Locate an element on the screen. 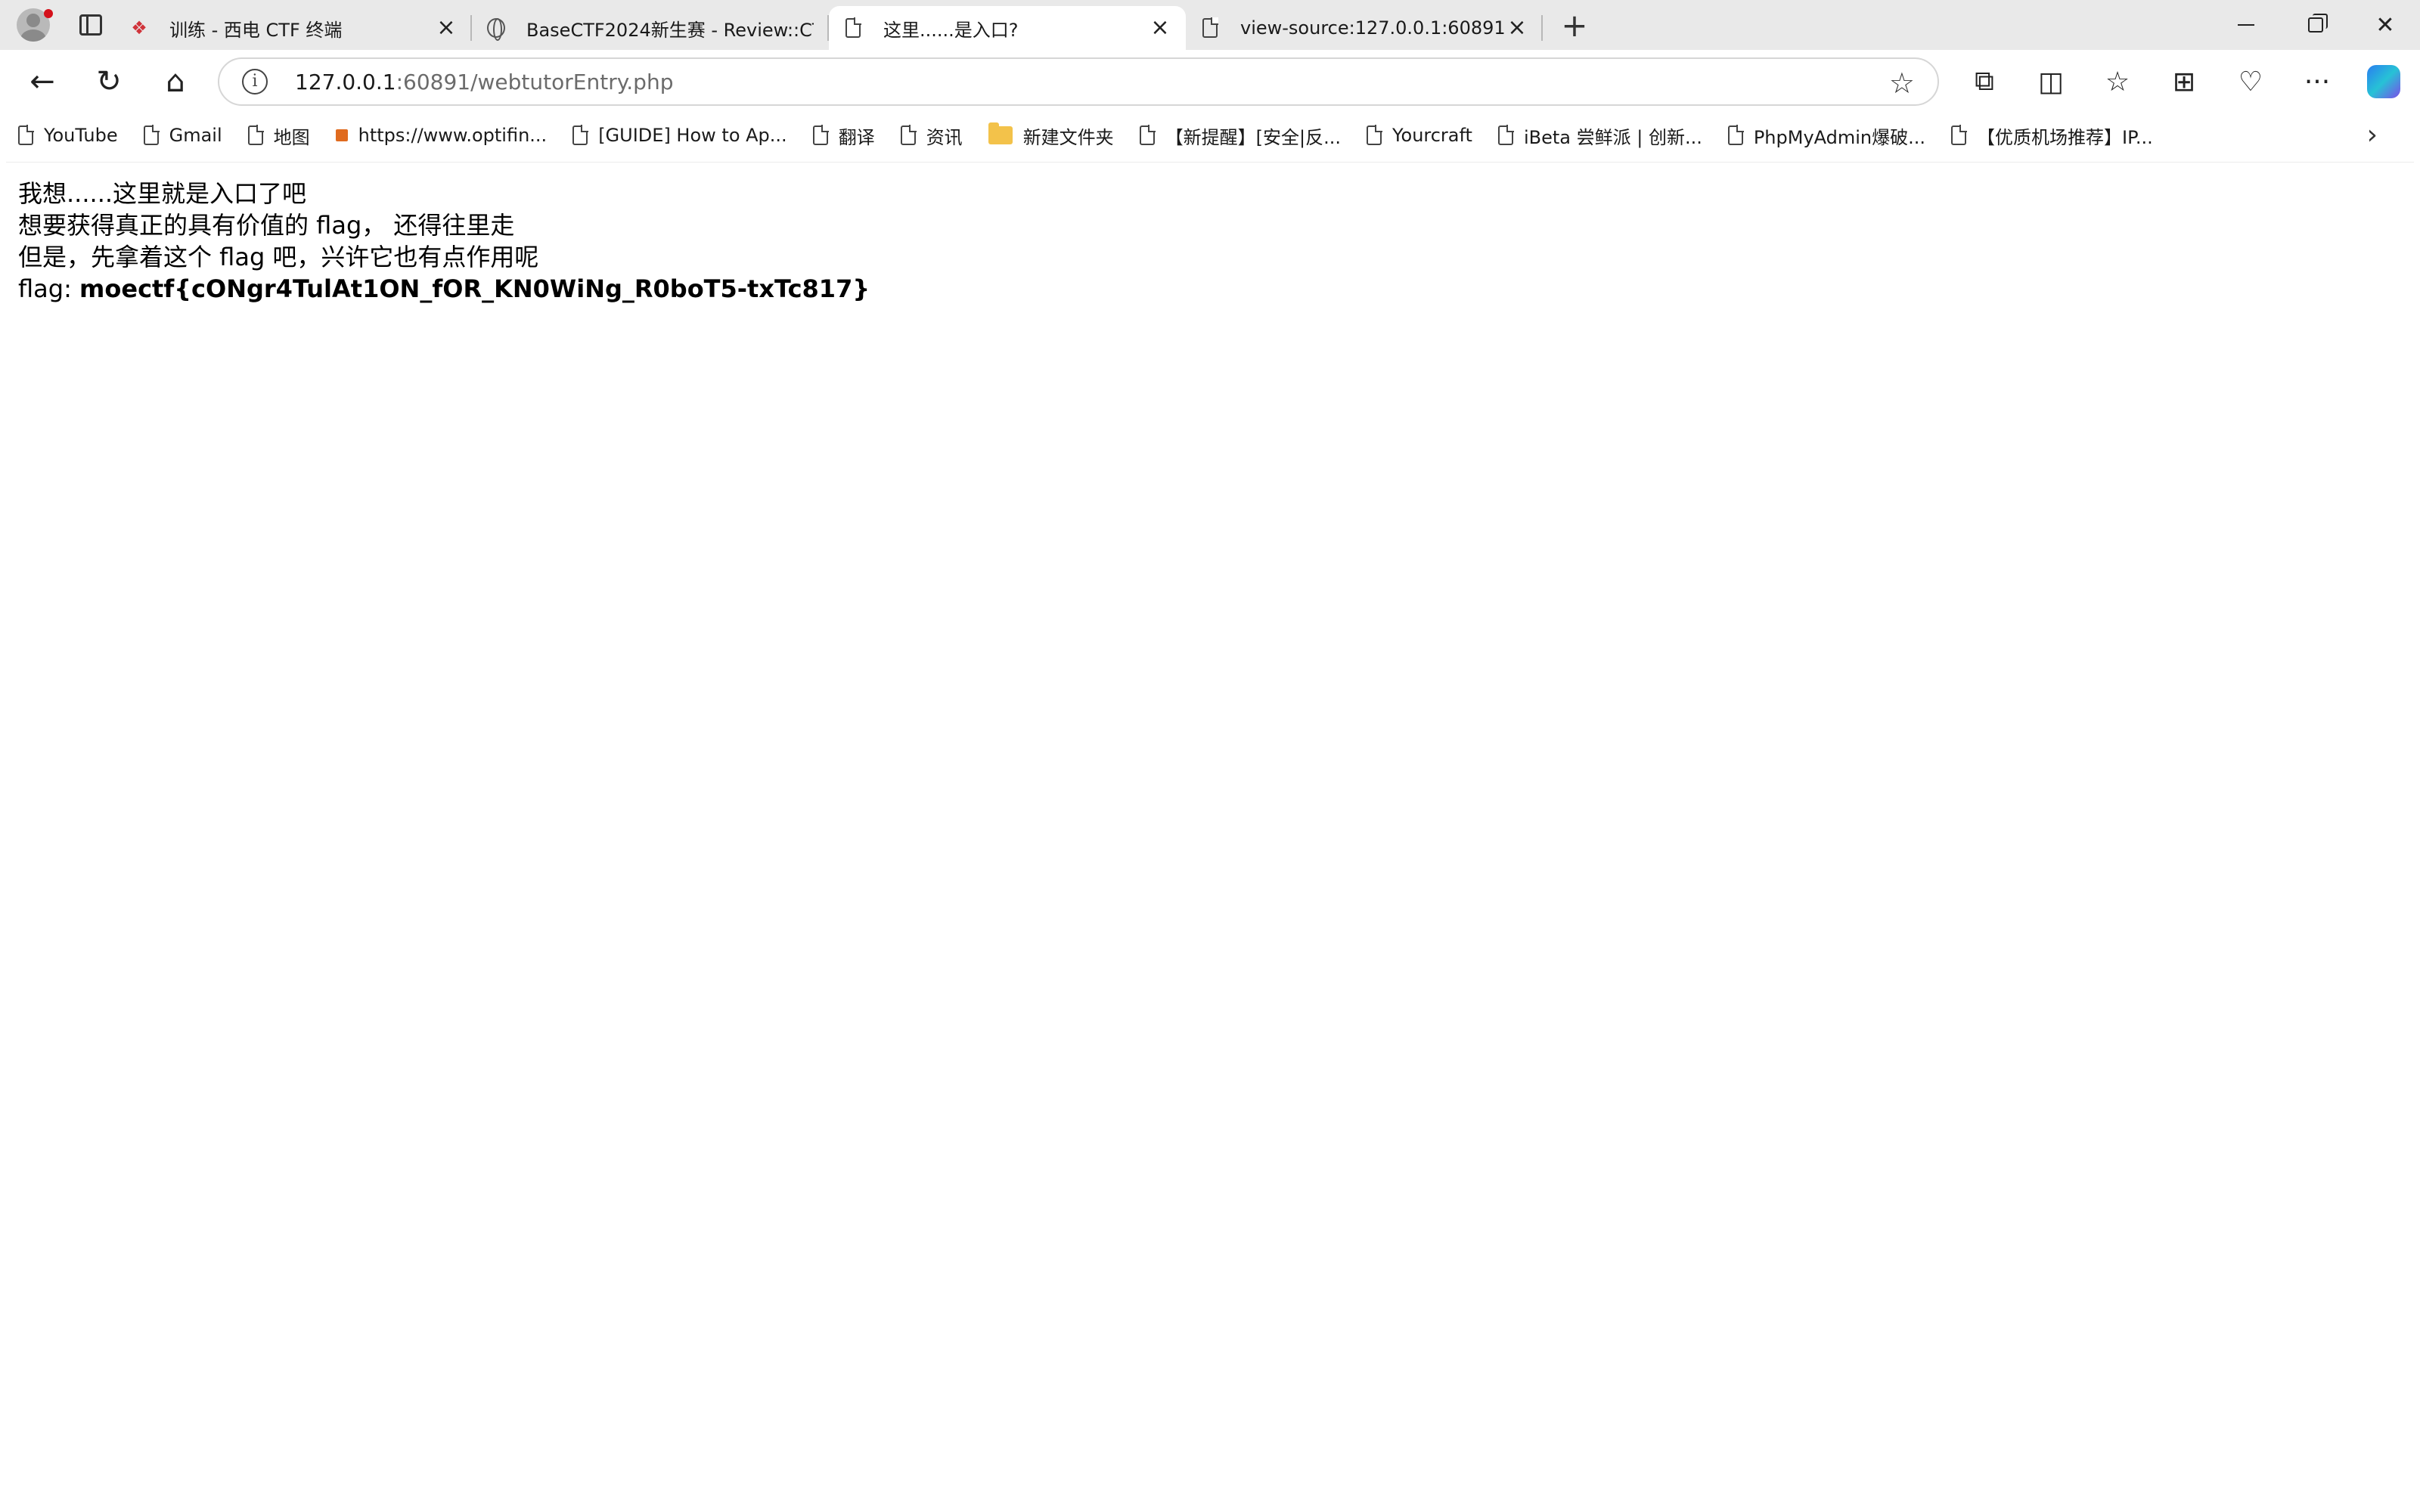  browser-essentials-button: ♡ is located at coordinates (2250, 81).